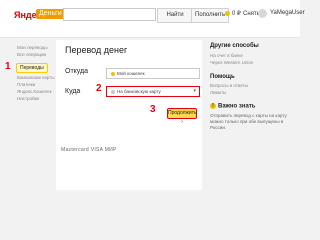 This screenshot has width=320, height=240. Describe the element at coordinates (113, 91) in the screenshot. I see `card-icon` at that location.